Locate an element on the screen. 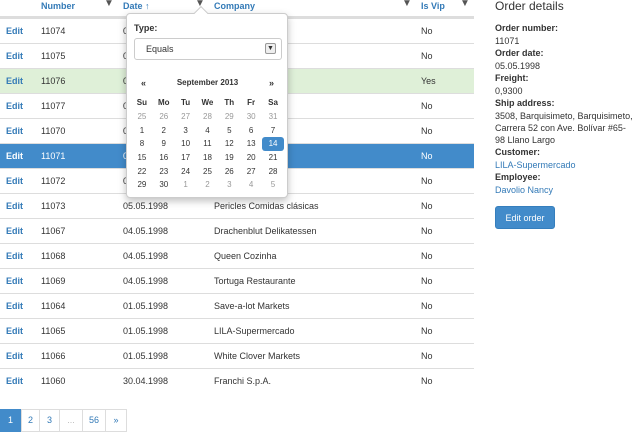 Image resolution: width=635 pixels, height=433 pixels. calendar-day: 7 is located at coordinates (273, 131).